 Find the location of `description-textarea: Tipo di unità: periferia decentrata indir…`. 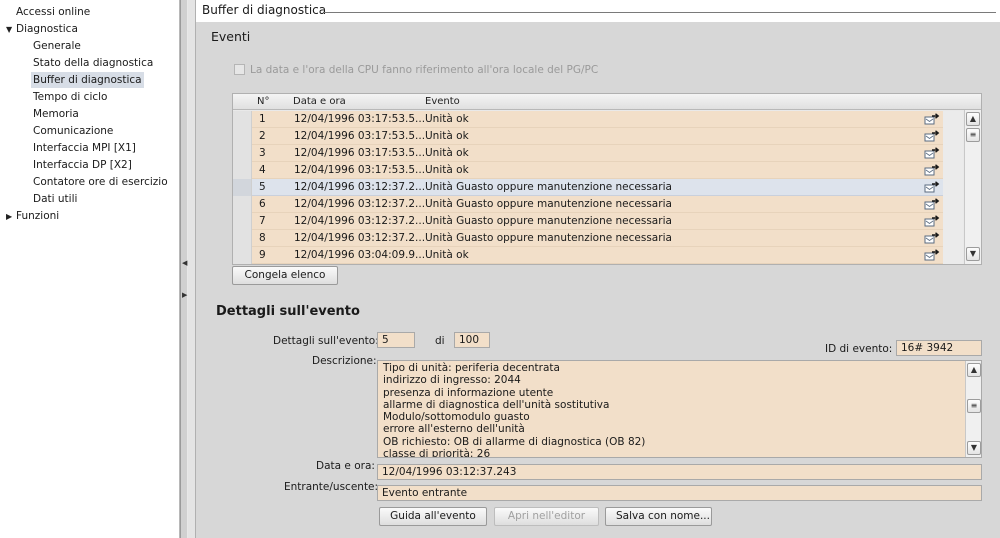

description-textarea: Tipo di unità: periferia decentrata indir… is located at coordinates (679, 409).